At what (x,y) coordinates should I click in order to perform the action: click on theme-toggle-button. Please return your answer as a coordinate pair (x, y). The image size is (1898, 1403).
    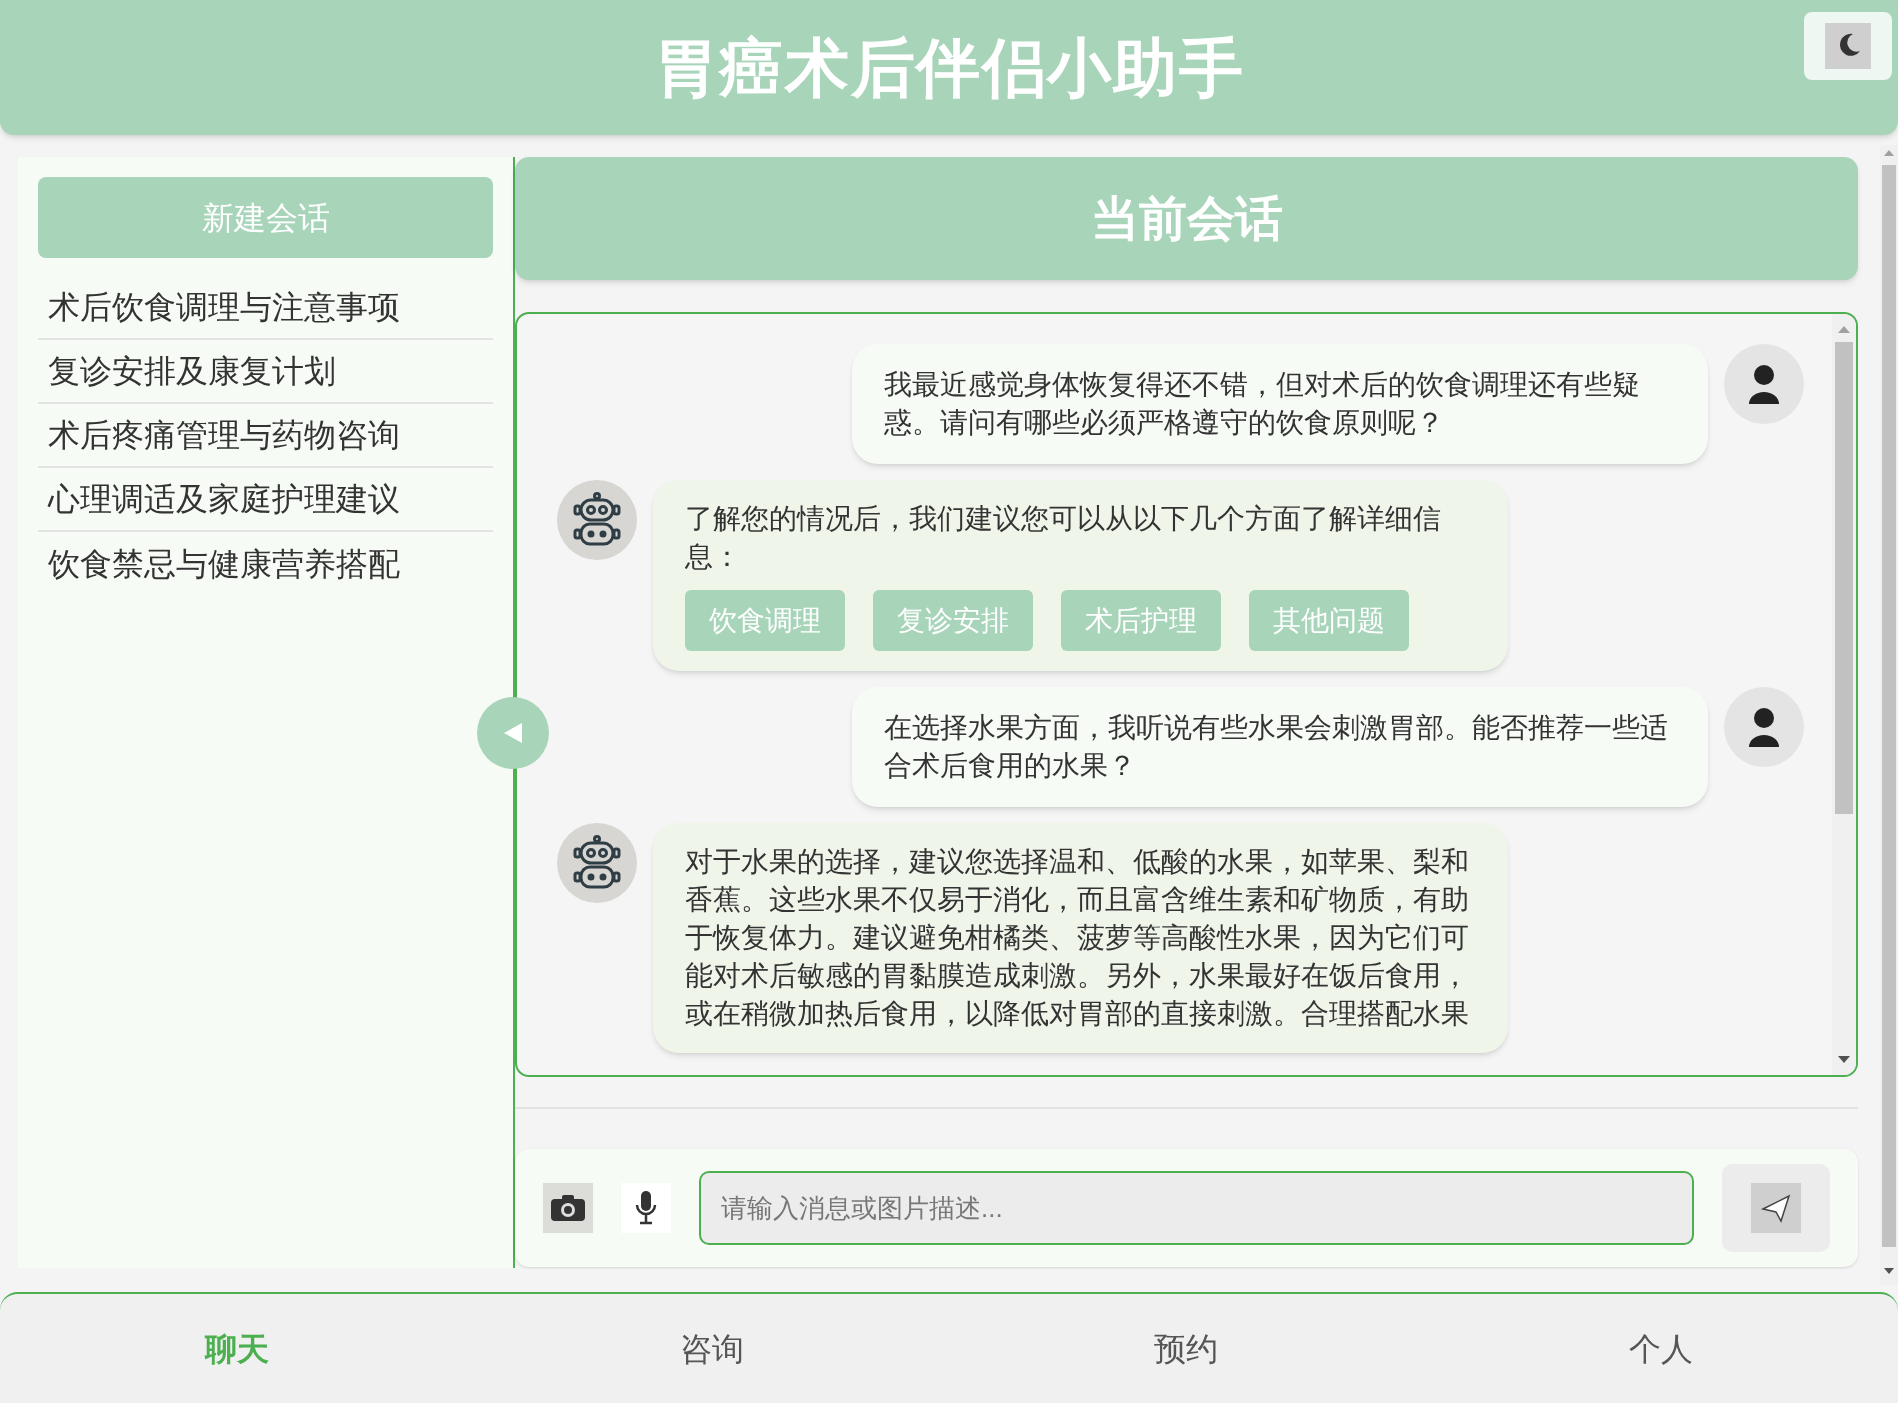
    Looking at the image, I should click on (1848, 46).